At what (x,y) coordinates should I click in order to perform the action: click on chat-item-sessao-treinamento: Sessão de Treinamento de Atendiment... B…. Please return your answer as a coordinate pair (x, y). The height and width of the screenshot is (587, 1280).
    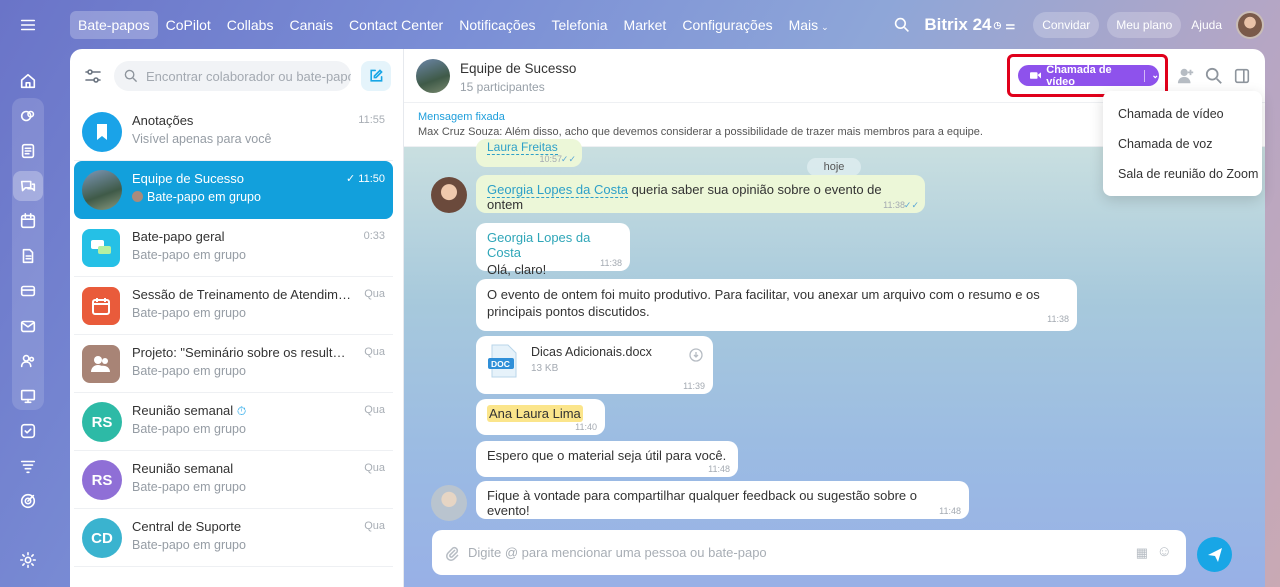
    Looking at the image, I should click on (233, 306).